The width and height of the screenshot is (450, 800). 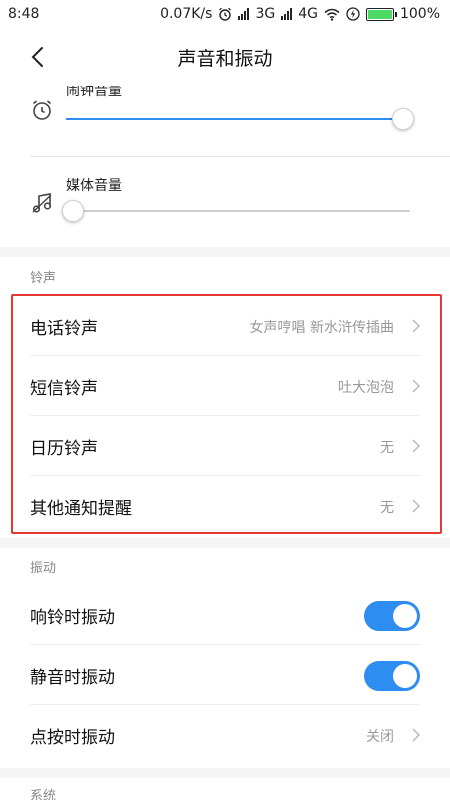 I want to click on row-title: 响铃时振动, so click(x=72, y=618).